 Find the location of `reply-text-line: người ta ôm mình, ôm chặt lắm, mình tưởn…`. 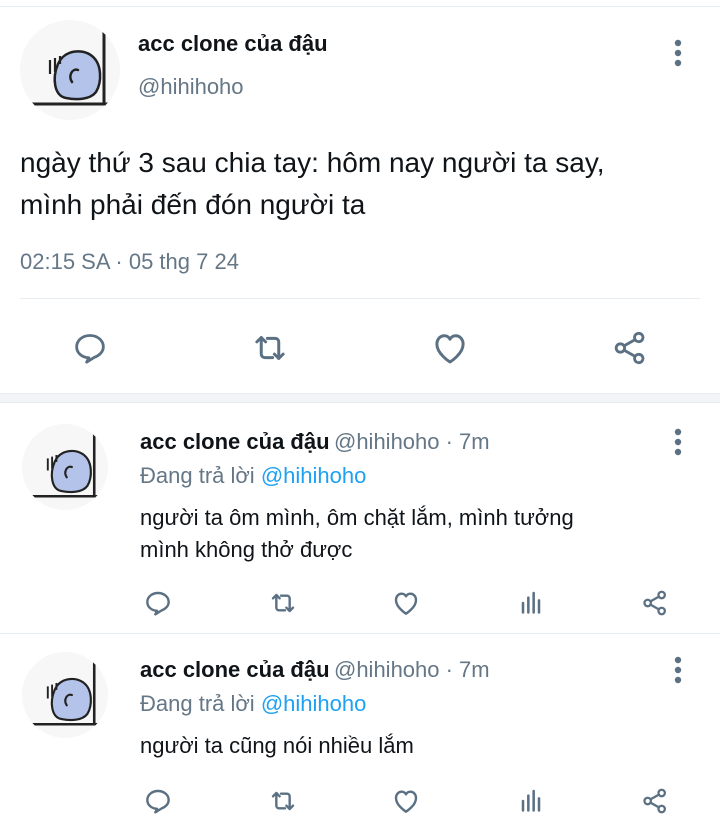

reply-text-line: người ta ôm mình, ôm chặt lắm, mình tưởn… is located at coordinates (357, 517).